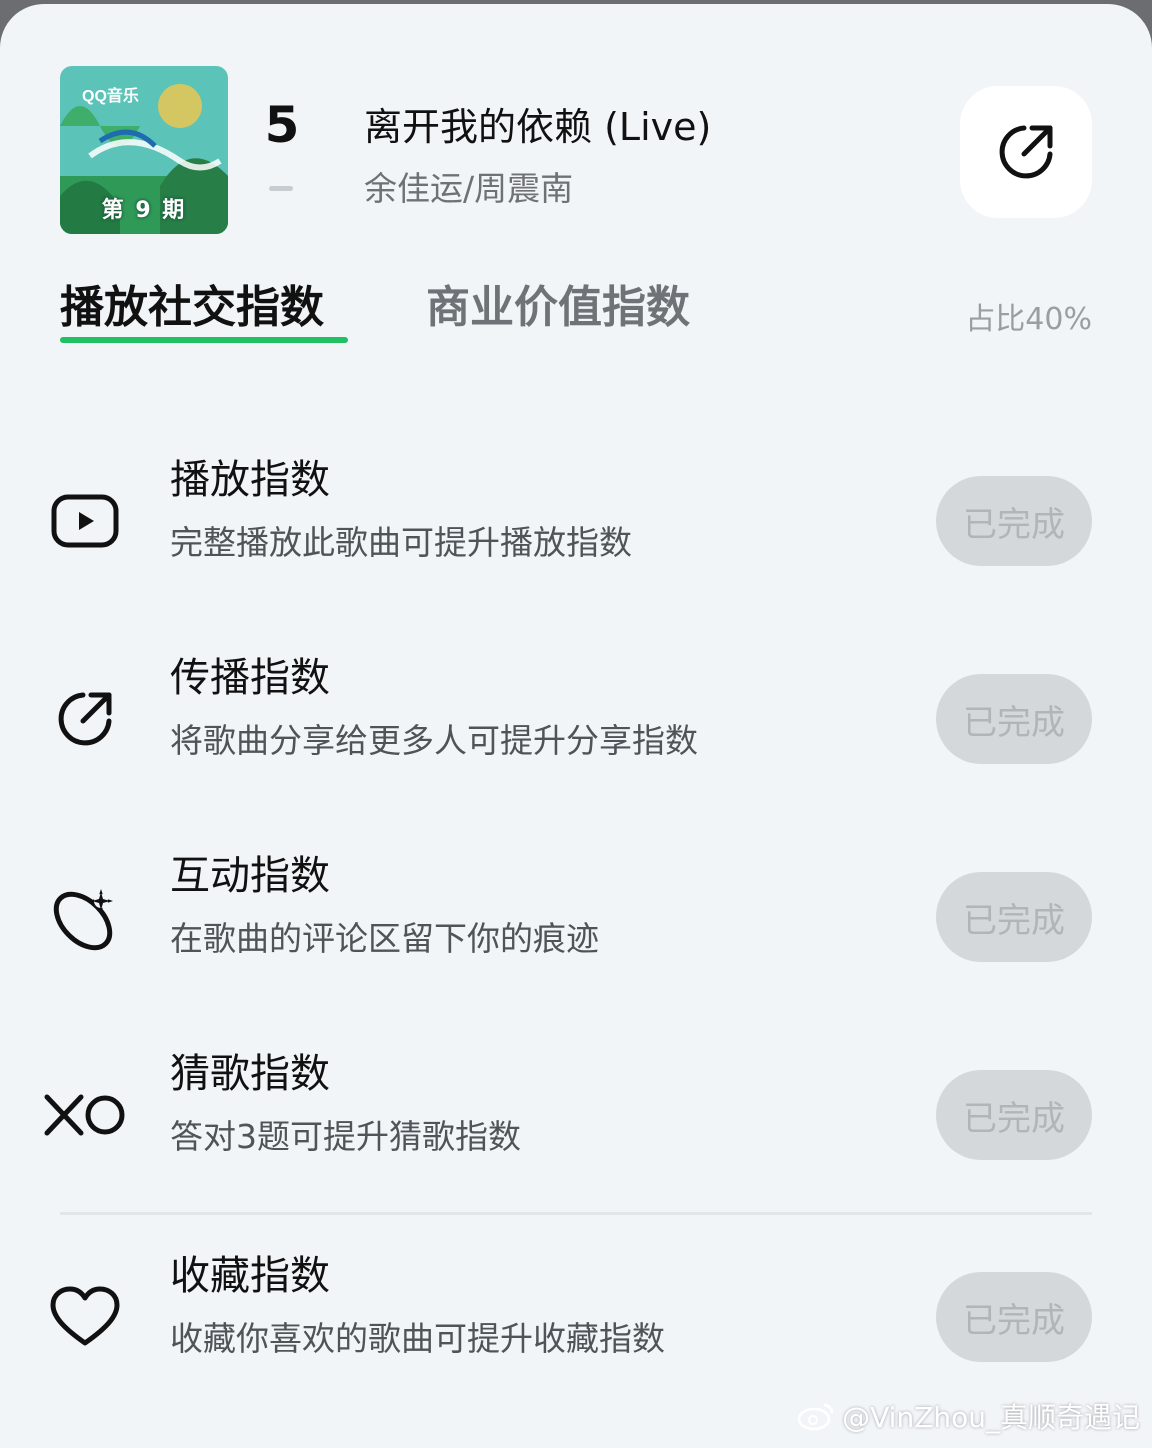 This screenshot has width=1152, height=1448. I want to click on share-button, so click(1026, 152).